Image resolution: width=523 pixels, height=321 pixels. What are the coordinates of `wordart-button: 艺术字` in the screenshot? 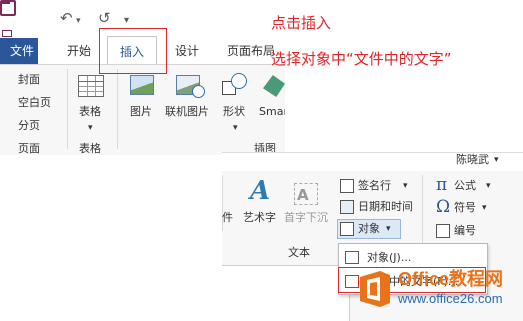 It's located at (259, 218).